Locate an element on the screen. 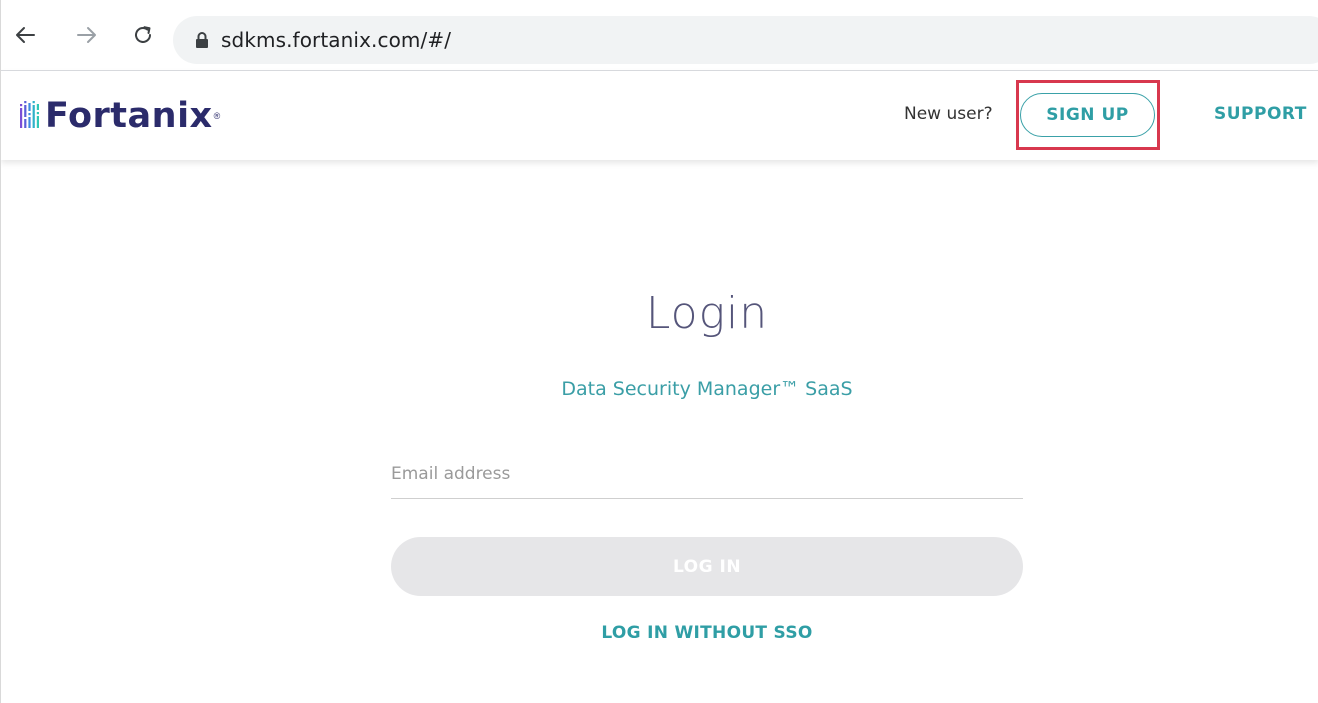  lock-icon is located at coordinates (202, 40).